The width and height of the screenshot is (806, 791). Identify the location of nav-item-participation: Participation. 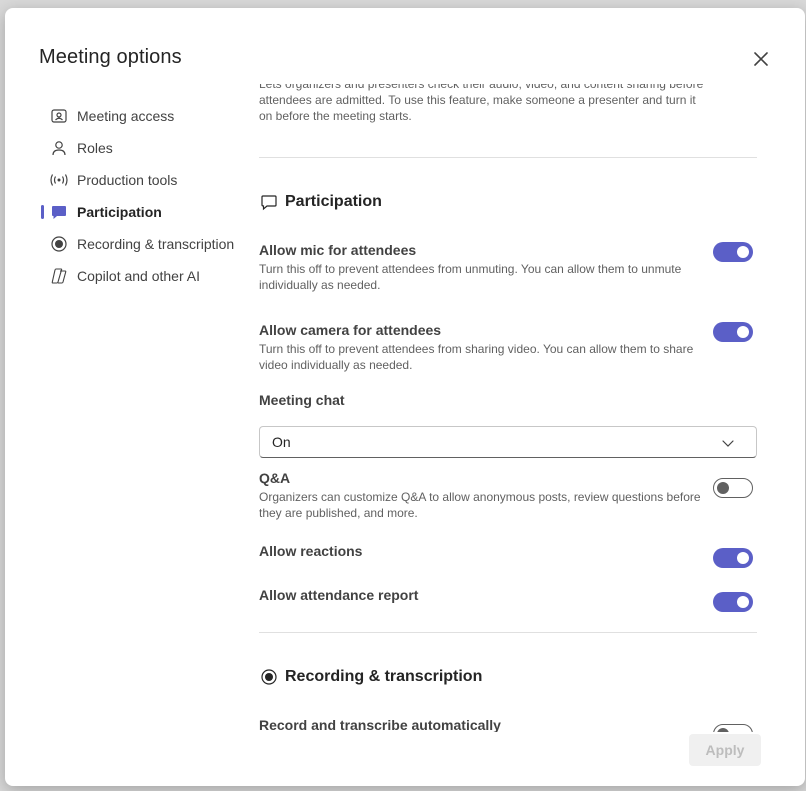
(146, 212).